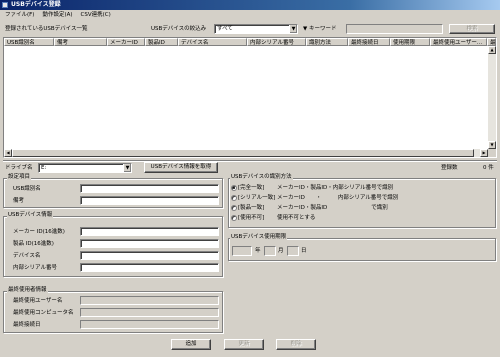 The image size is (500, 357). I want to click on list-title: 登録されているUSBデバイス一覧, so click(46, 29).